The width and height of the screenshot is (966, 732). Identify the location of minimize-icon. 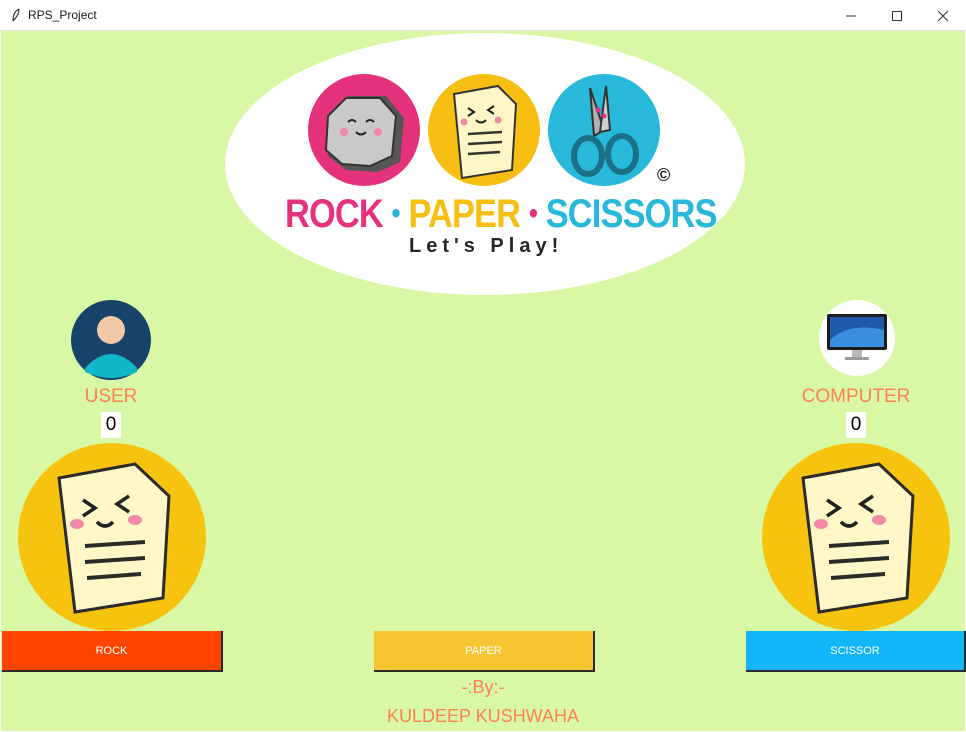
(851, 15).